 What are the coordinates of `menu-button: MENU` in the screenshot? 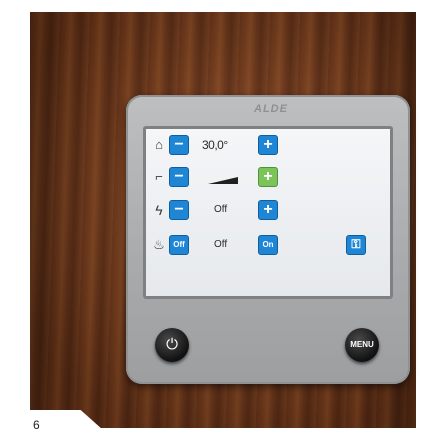 It's located at (362, 345).